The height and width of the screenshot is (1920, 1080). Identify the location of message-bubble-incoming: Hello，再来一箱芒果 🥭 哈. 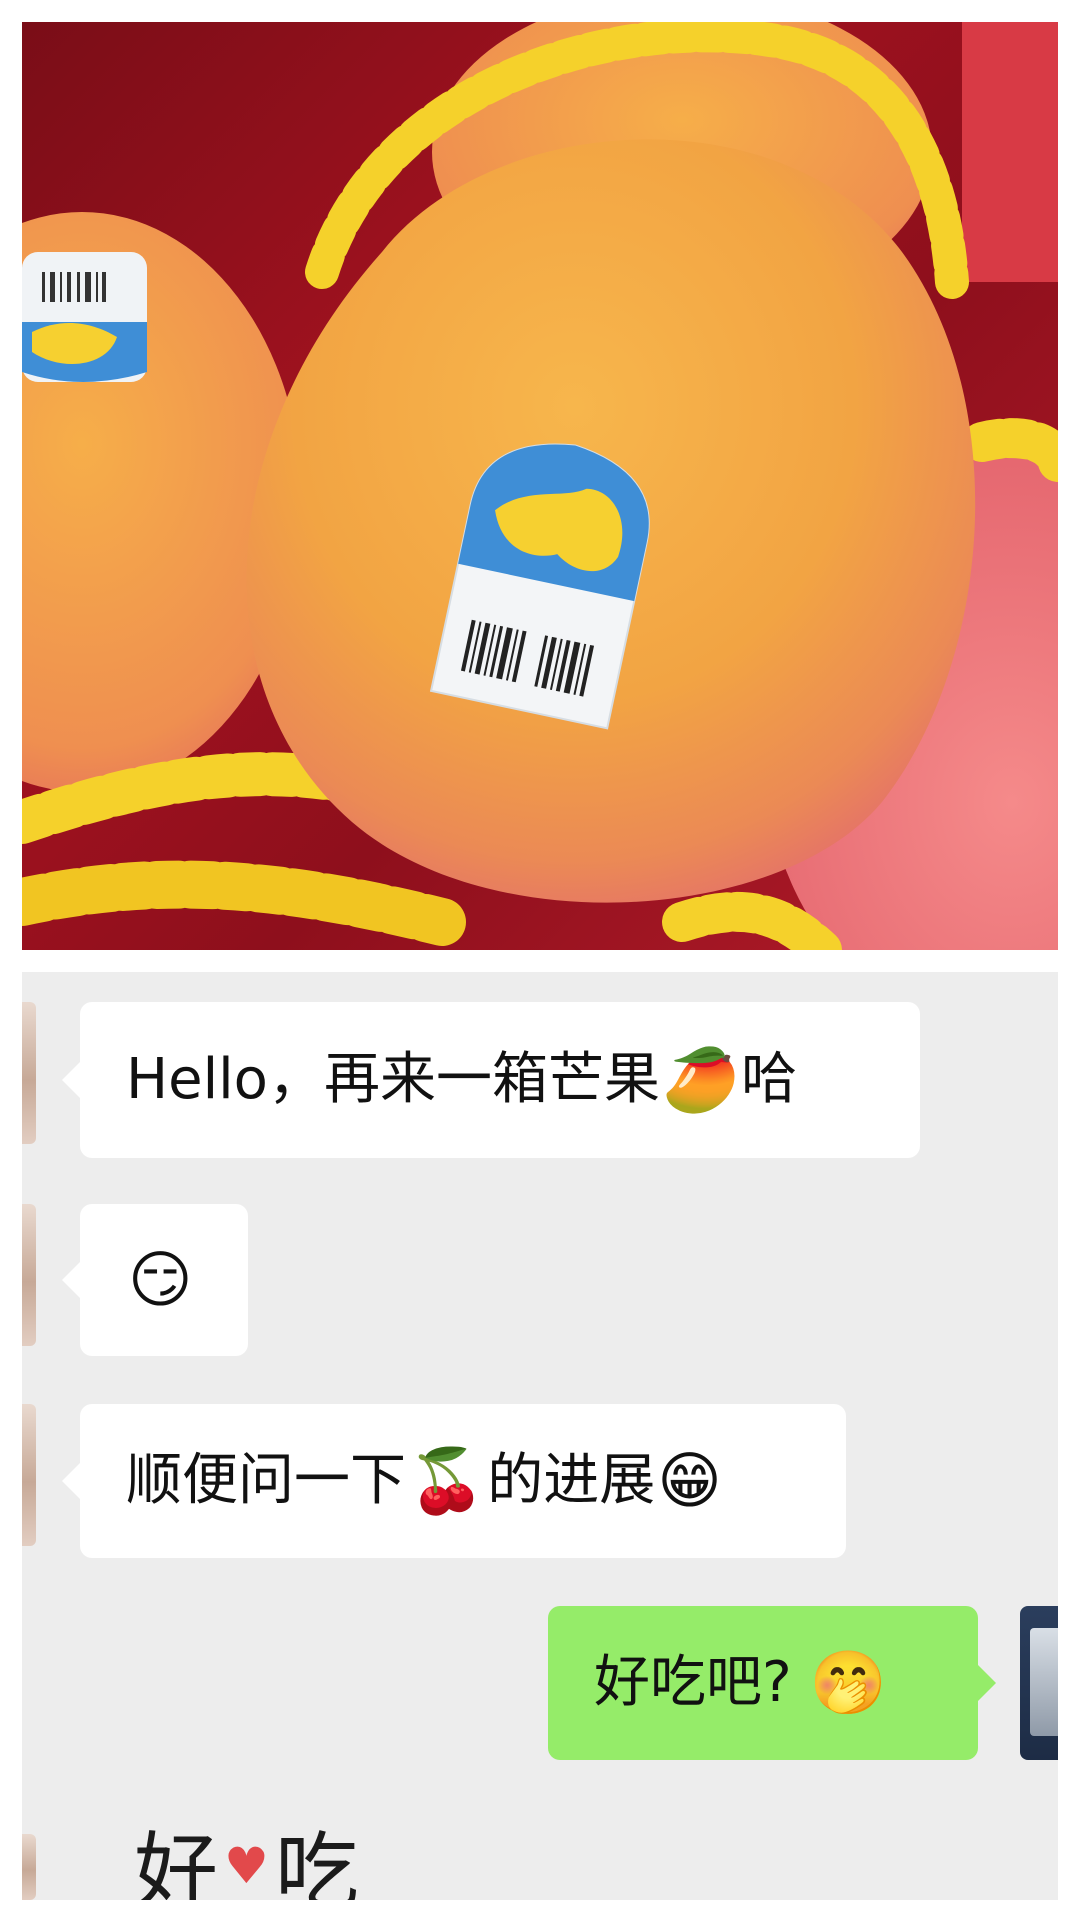
(491, 1080).